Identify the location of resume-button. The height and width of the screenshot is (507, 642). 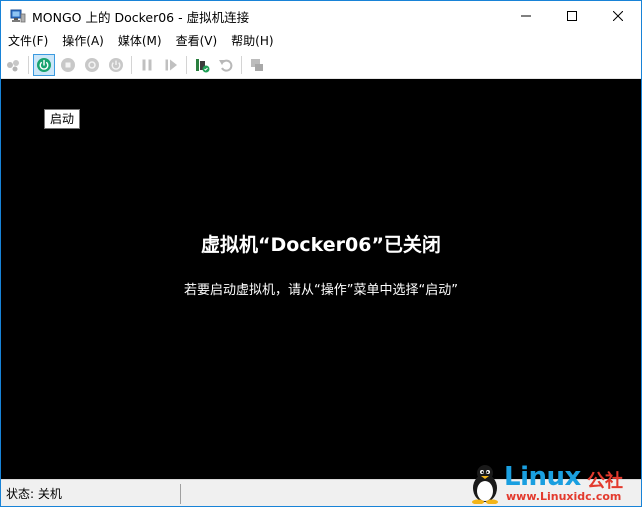
(171, 65).